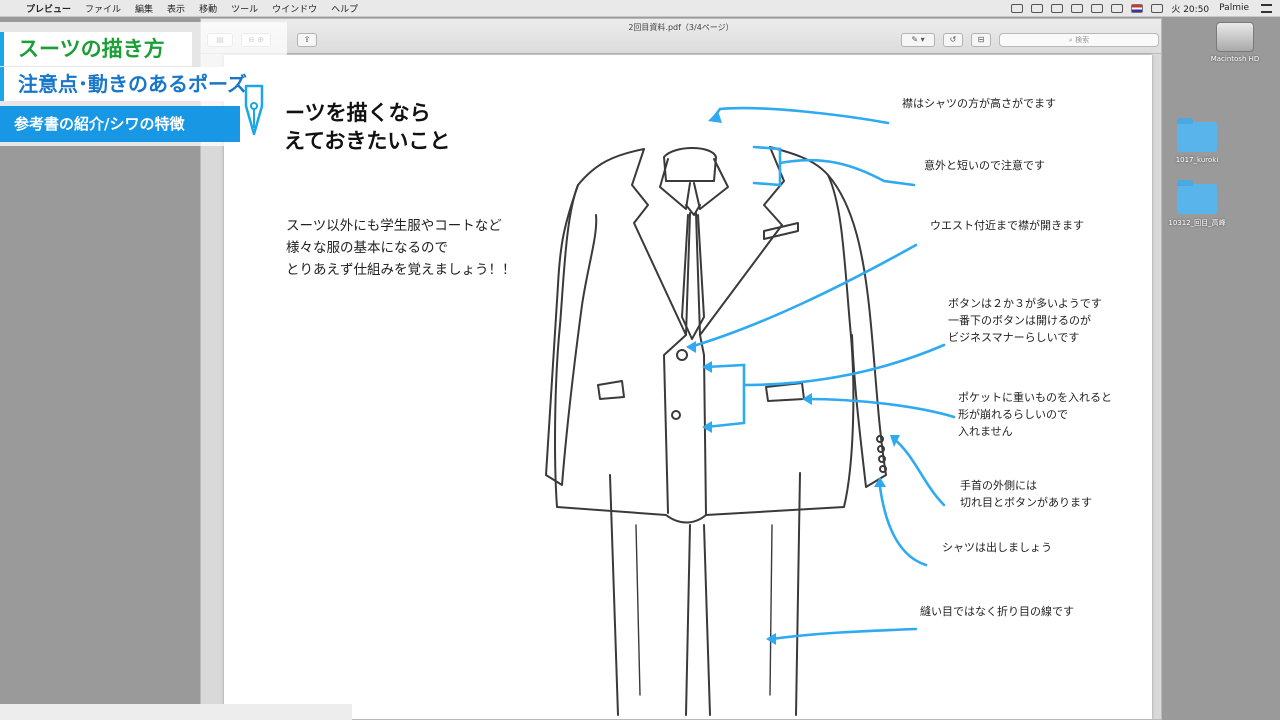 This screenshot has width=1280, height=720. I want to click on annotation-cuff: 手首の外側には 切れ目とボタンがあります, so click(1026, 494).